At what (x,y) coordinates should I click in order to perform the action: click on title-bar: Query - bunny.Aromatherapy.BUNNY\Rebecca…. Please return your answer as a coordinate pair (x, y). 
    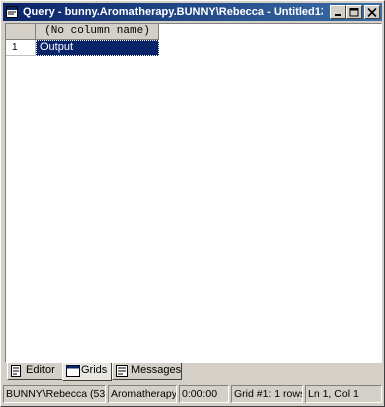
    Looking at the image, I should click on (192, 12).